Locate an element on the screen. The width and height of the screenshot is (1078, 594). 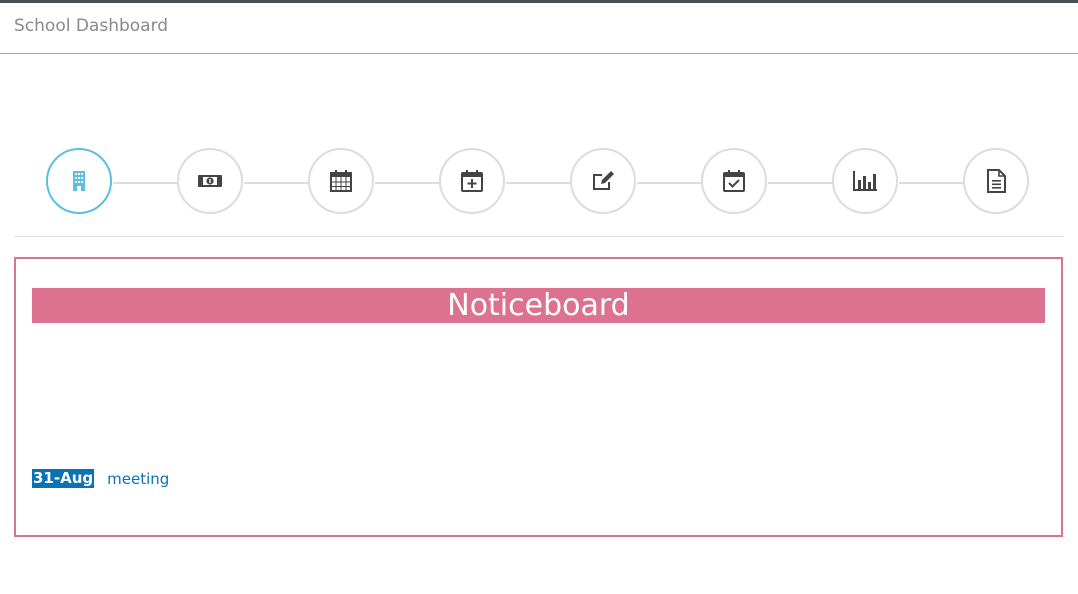
step-edit is located at coordinates (603, 181).